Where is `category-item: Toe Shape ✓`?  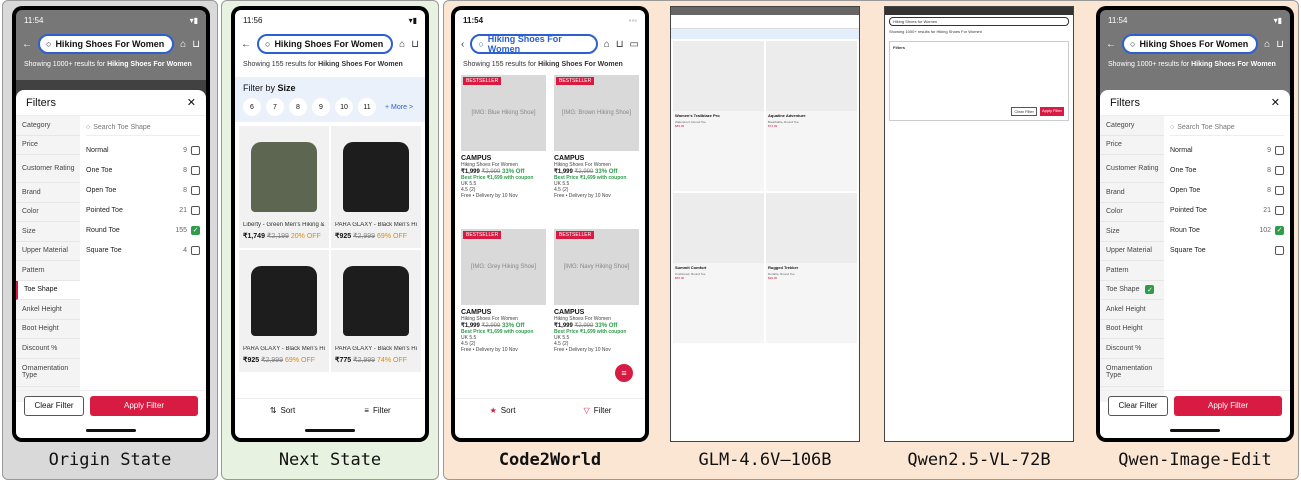 category-item: Toe Shape ✓ is located at coordinates (1132, 290).